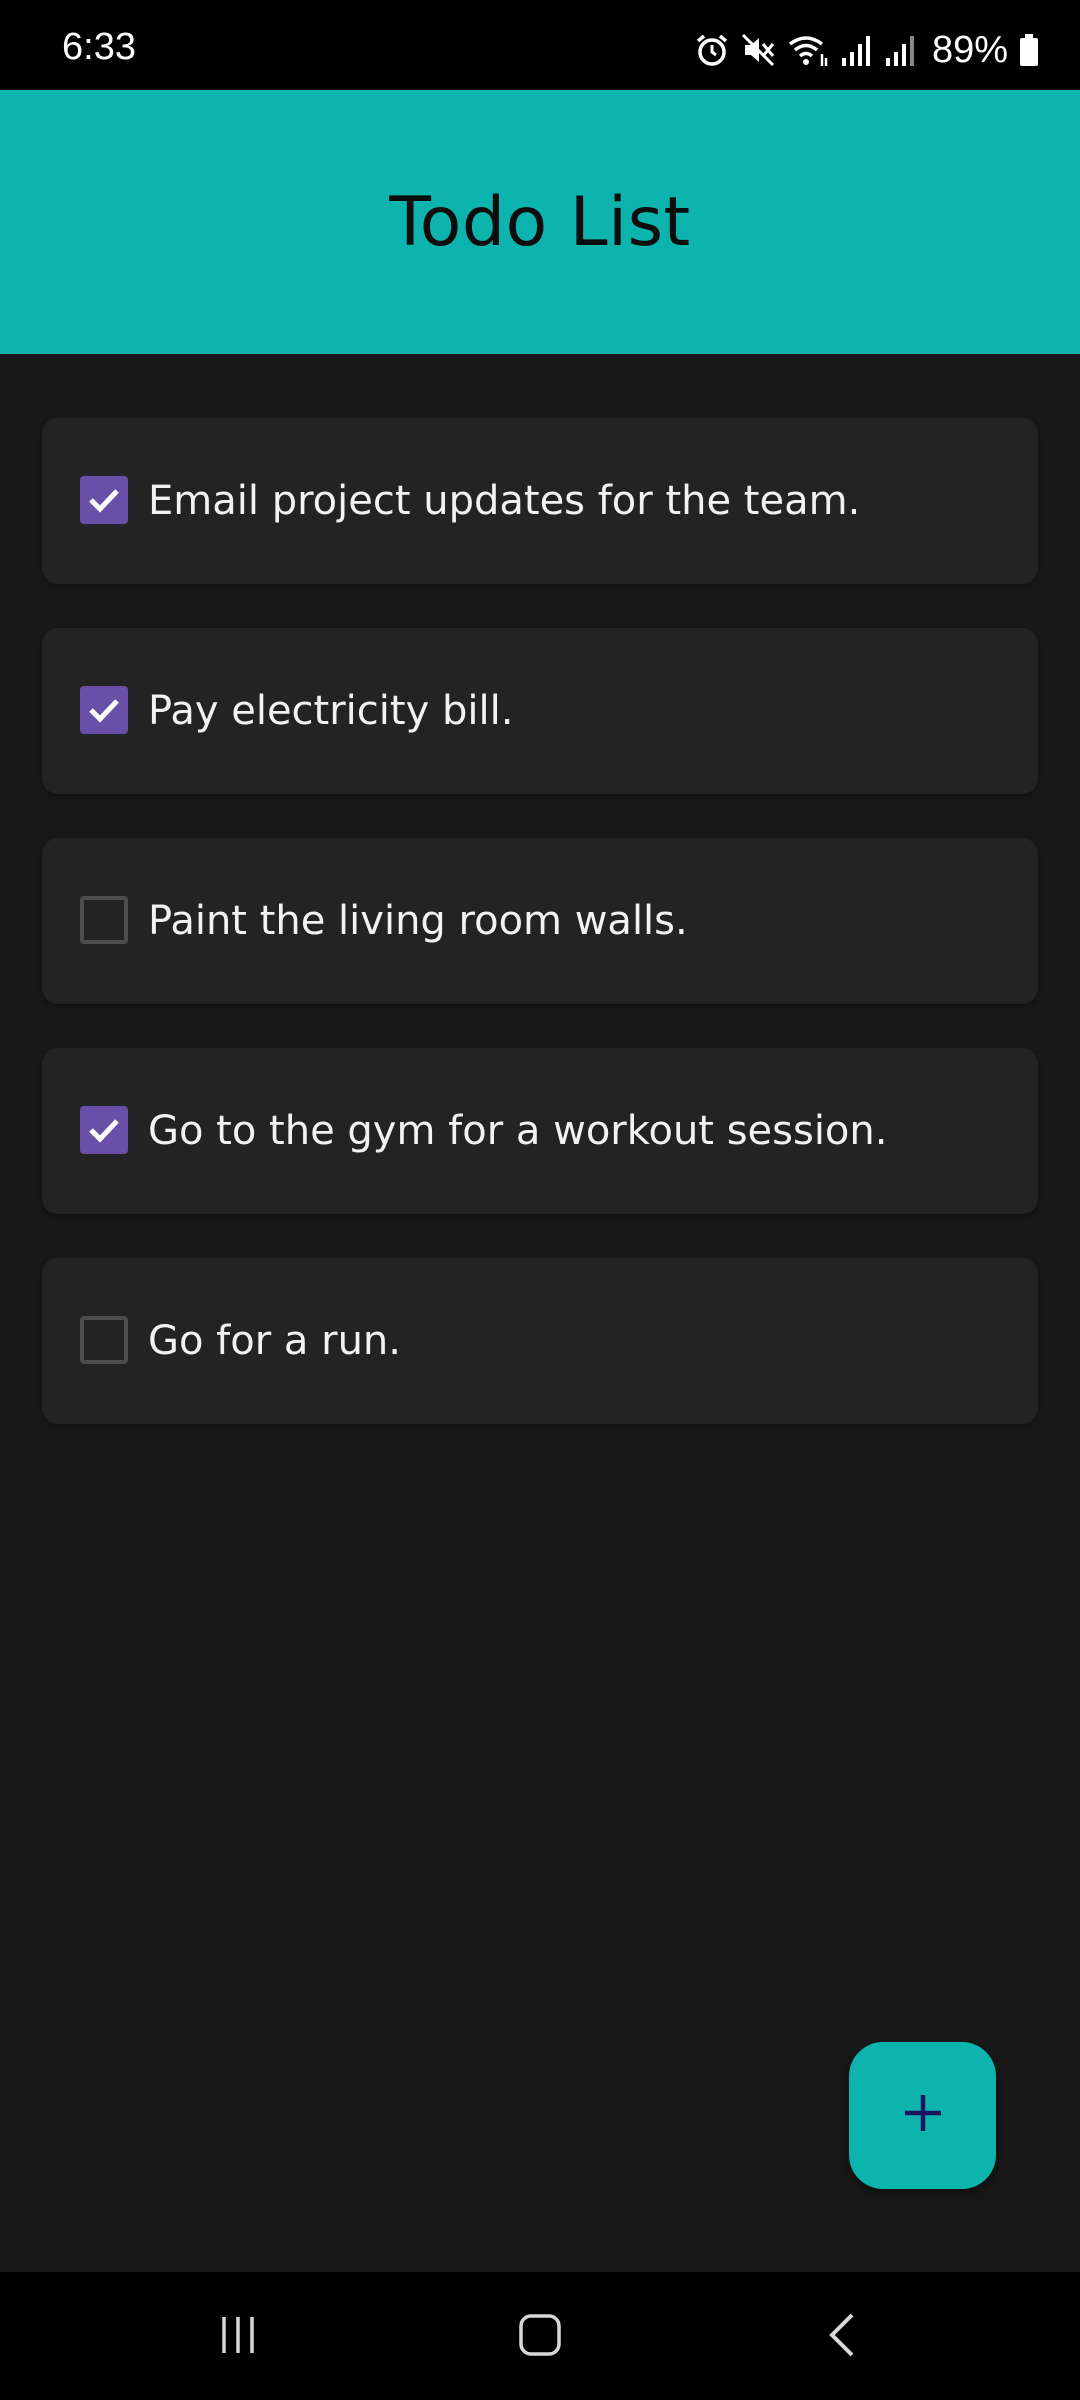 This screenshot has height=2400, width=1080. I want to click on todo-text: Go to the gym for a workout session., so click(518, 1131).